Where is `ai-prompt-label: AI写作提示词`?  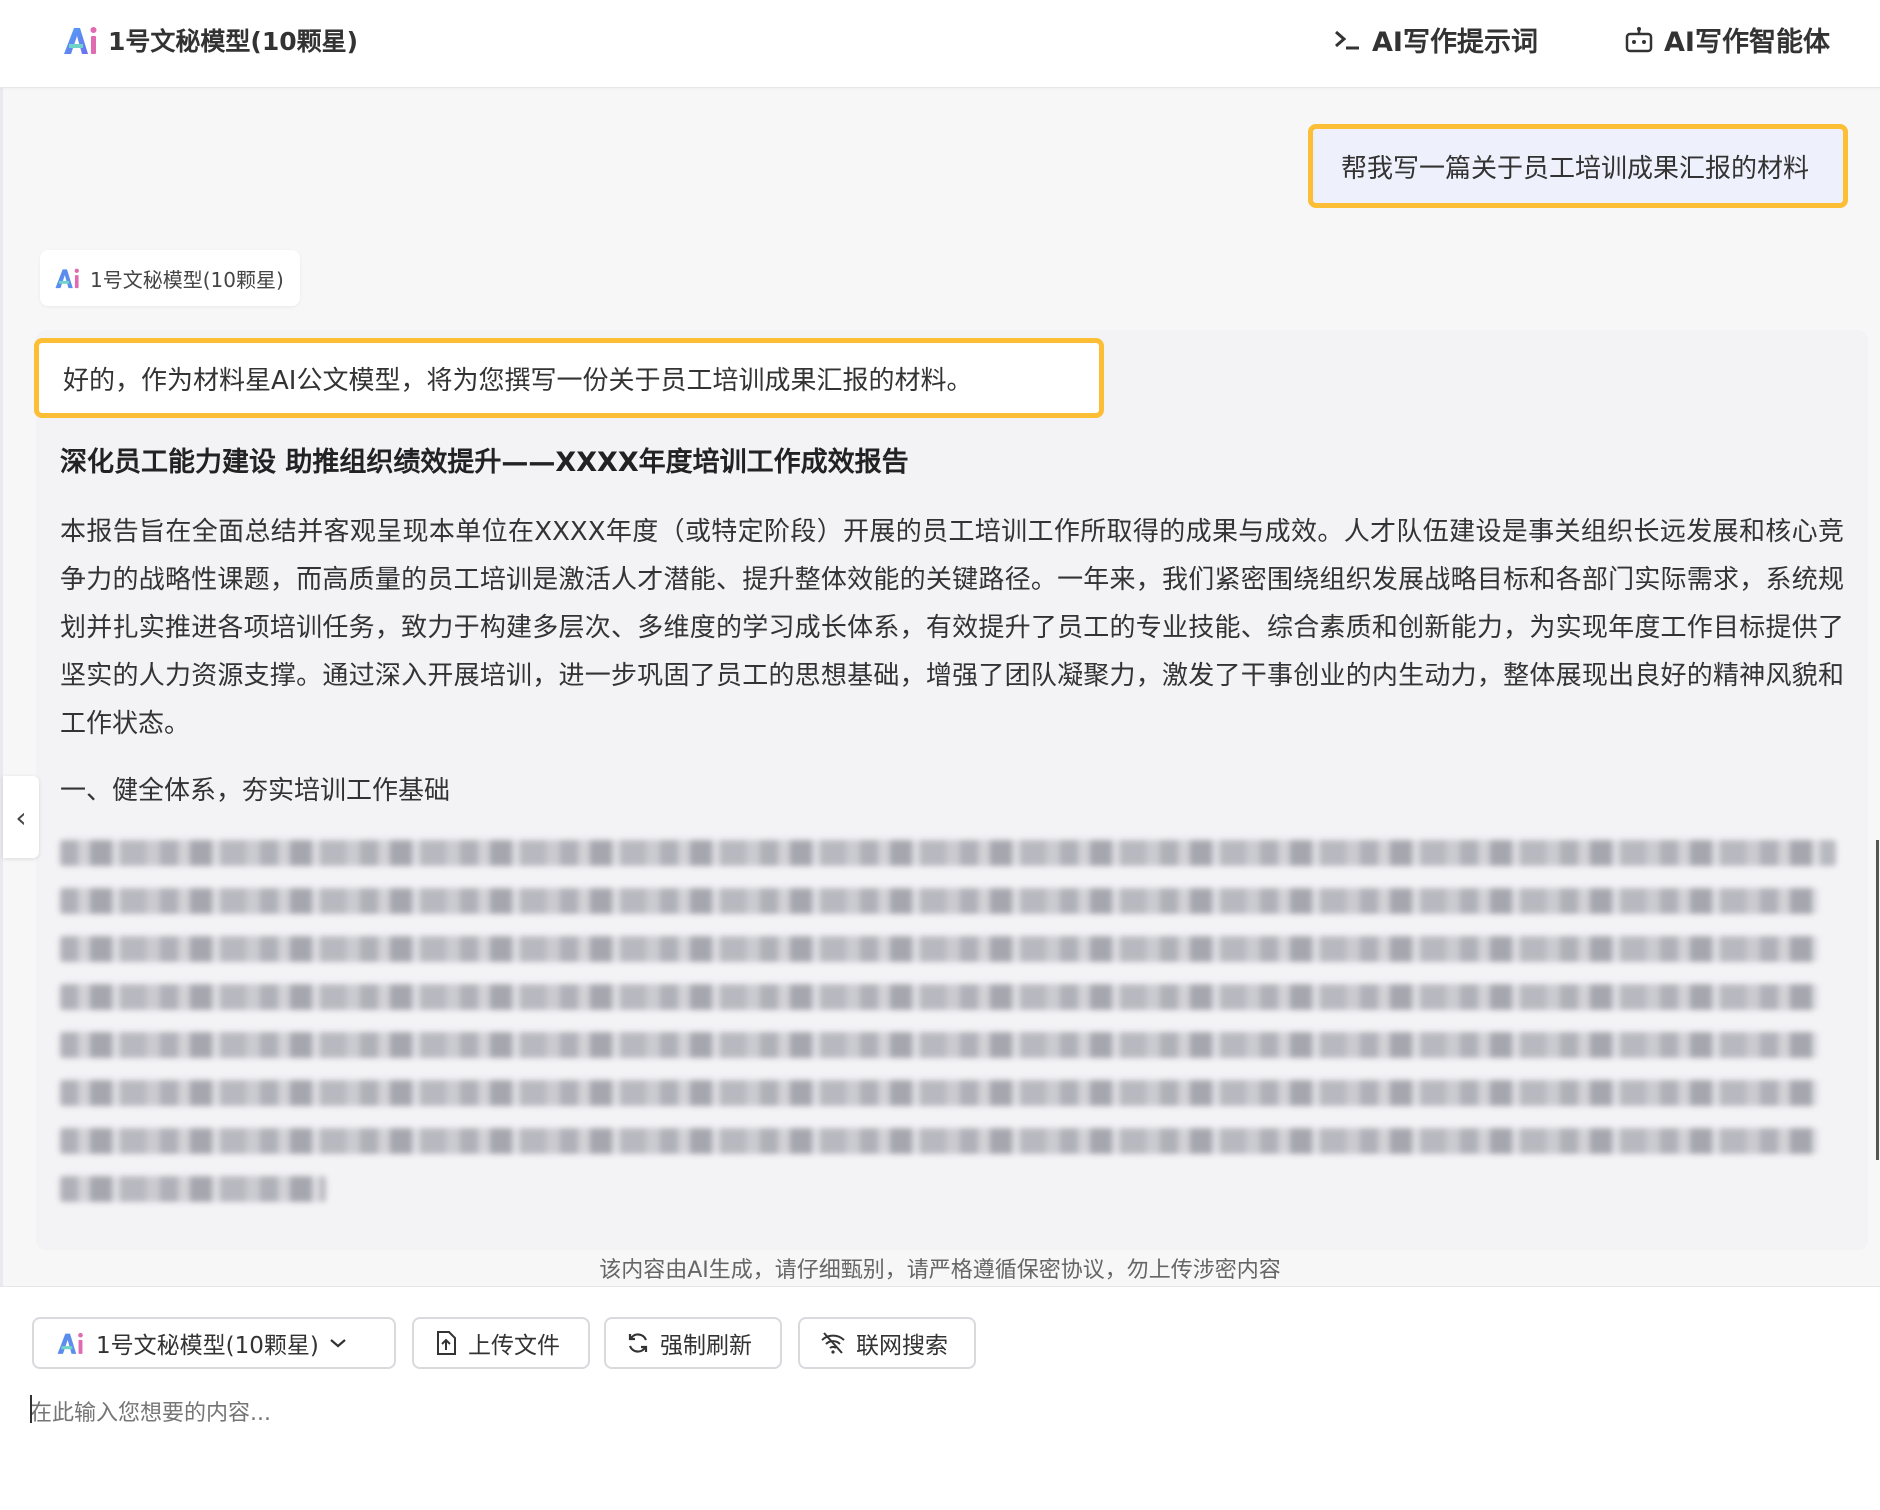 ai-prompt-label: AI写作提示词 is located at coordinates (1455, 42).